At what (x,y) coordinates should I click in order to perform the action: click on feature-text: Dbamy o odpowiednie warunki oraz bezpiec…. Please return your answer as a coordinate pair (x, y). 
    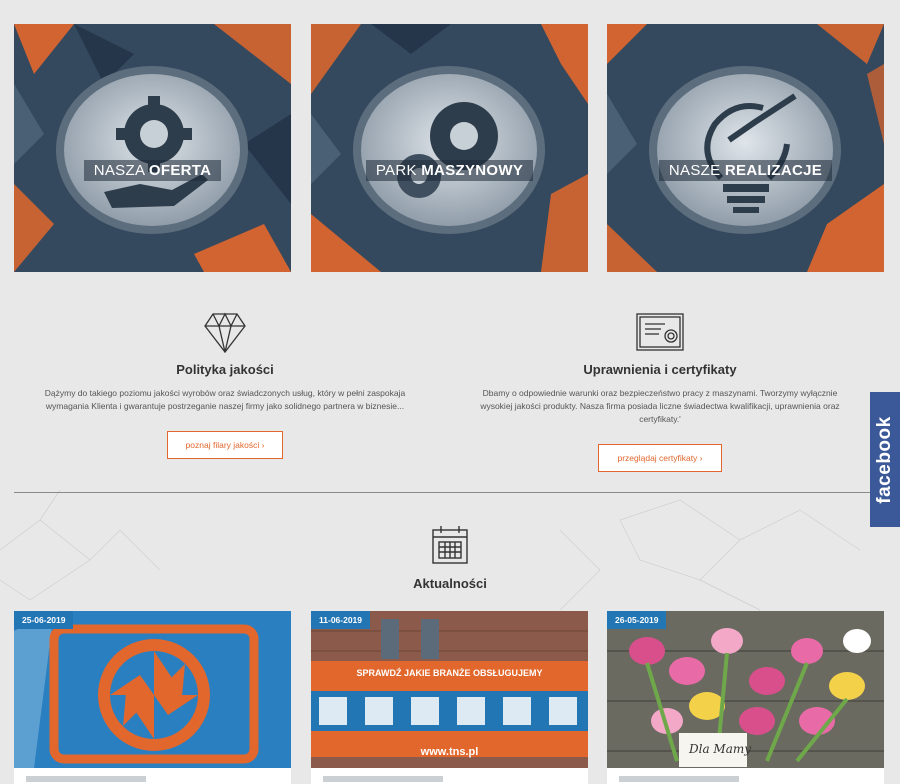
    Looking at the image, I should click on (660, 406).